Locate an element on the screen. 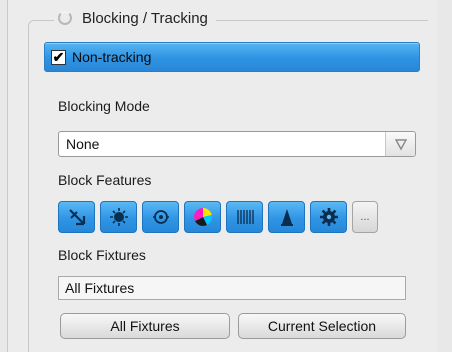 Image resolution: width=452 pixels, height=352 pixels. feature-focus-button is located at coordinates (286, 217).